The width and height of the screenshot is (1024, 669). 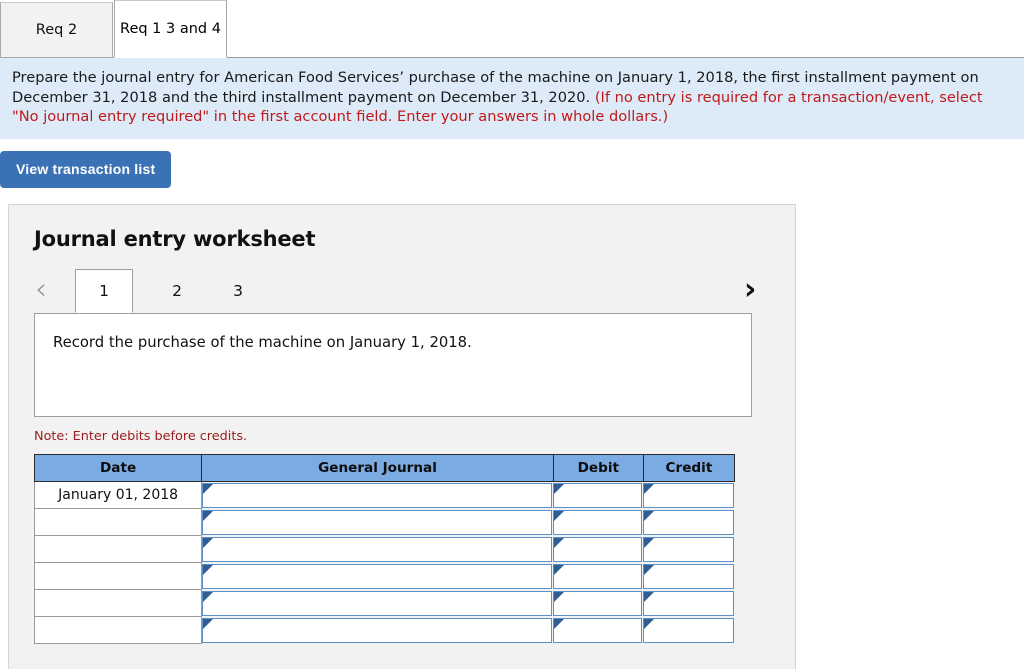 What do you see at coordinates (118, 494) in the screenshot?
I see `date-cell: January 01, 2018` at bounding box center [118, 494].